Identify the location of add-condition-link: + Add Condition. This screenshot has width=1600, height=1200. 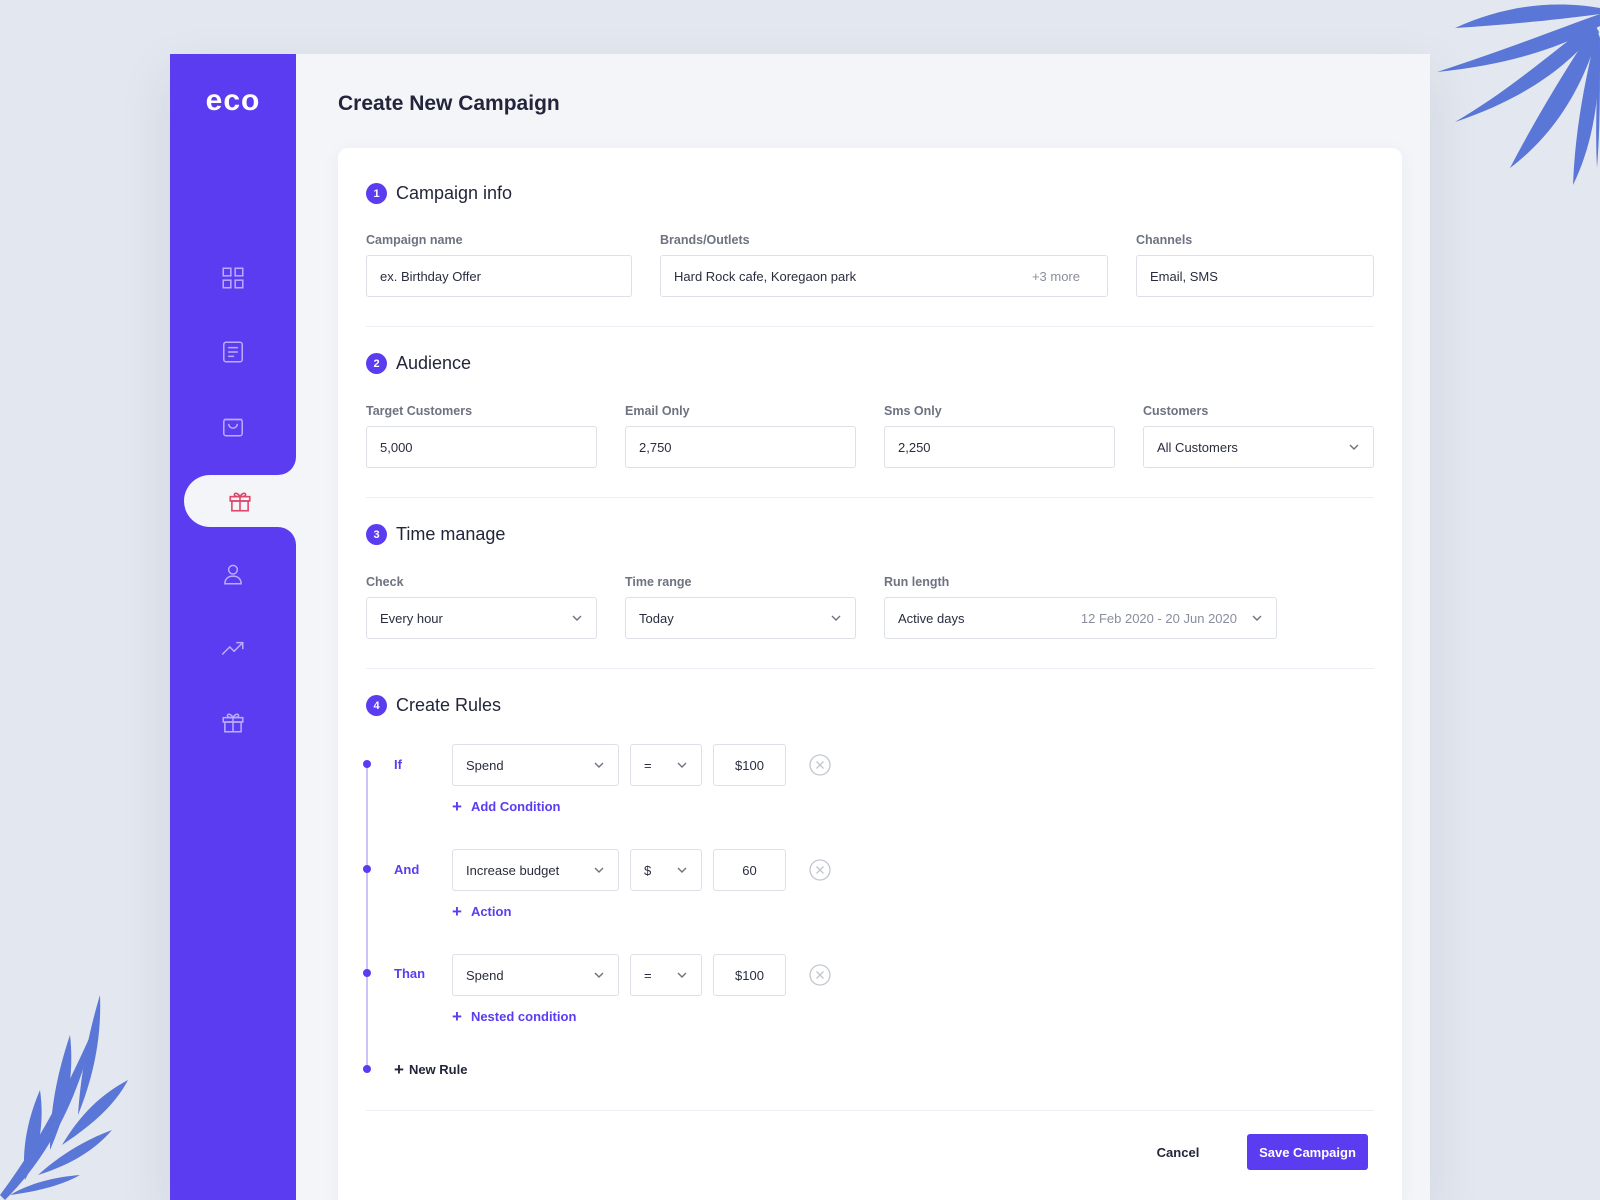
(506, 806).